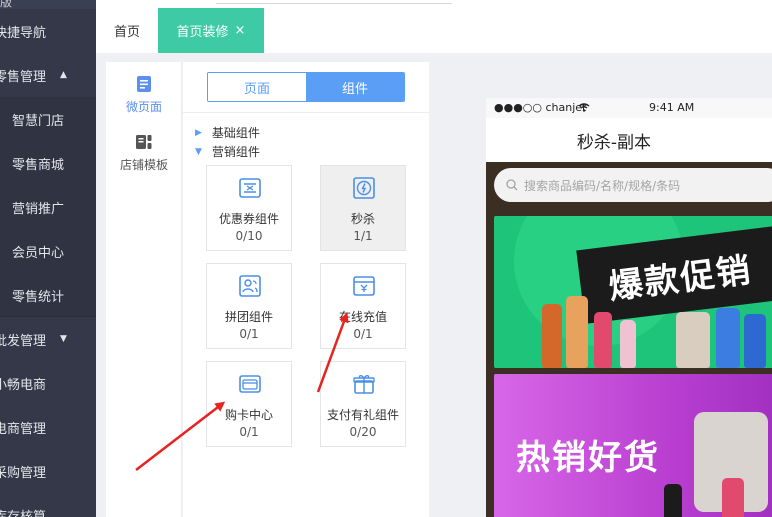 Image resolution: width=772 pixels, height=517 pixels. Describe the element at coordinates (235, 152) in the screenshot. I see `category-label: 营销组件` at that location.